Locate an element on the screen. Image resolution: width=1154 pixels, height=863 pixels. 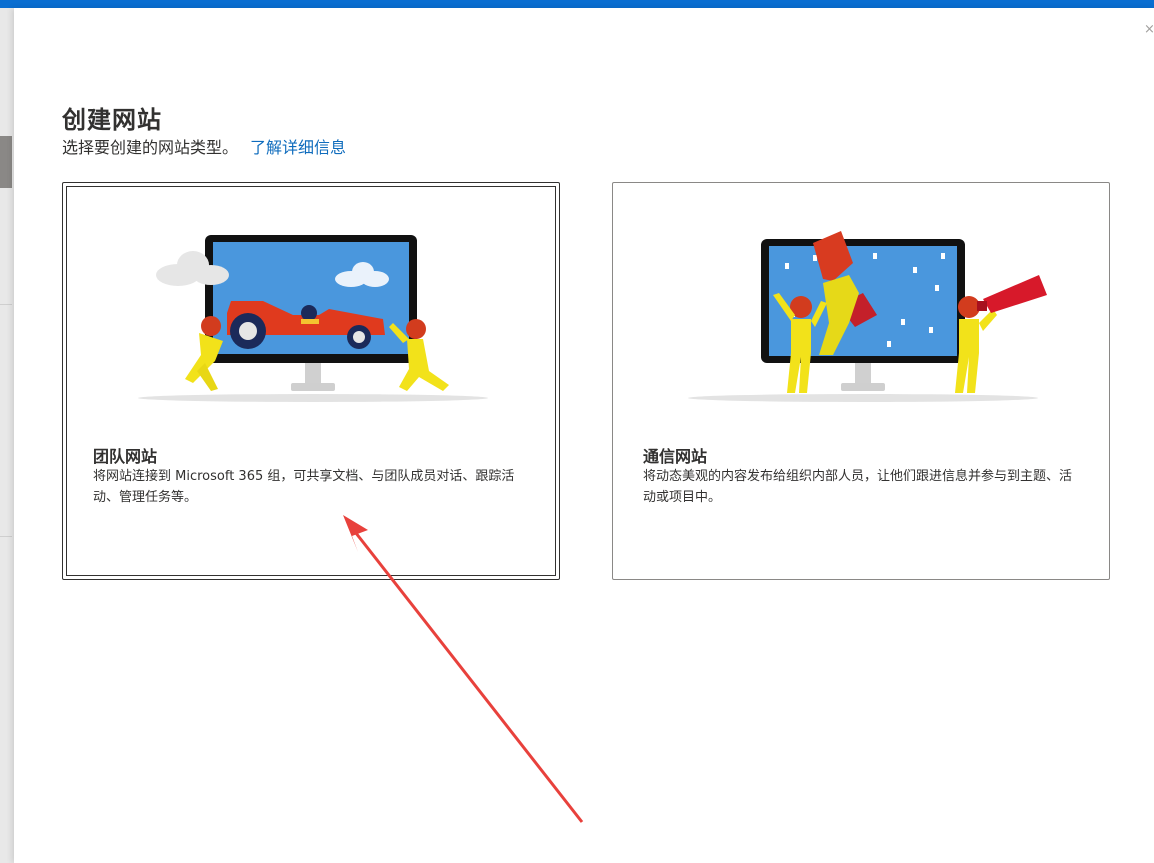
race-car-pit-crew-illustration is located at coordinates (313, 318).